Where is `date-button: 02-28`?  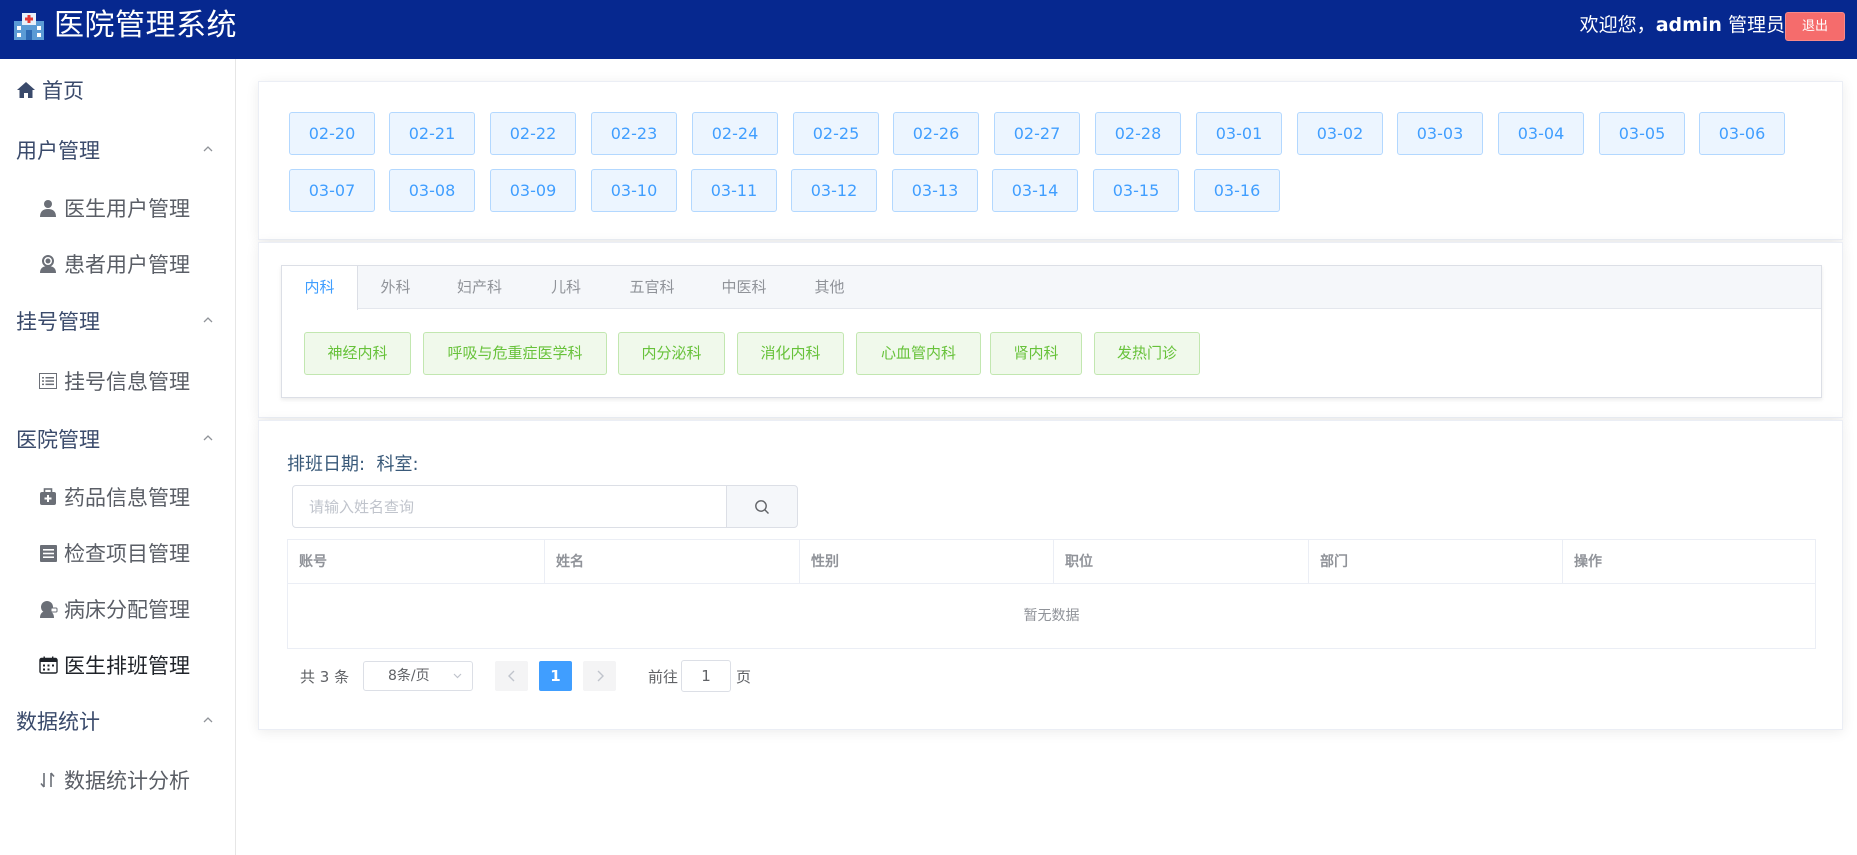
date-button: 02-28 is located at coordinates (1138, 133).